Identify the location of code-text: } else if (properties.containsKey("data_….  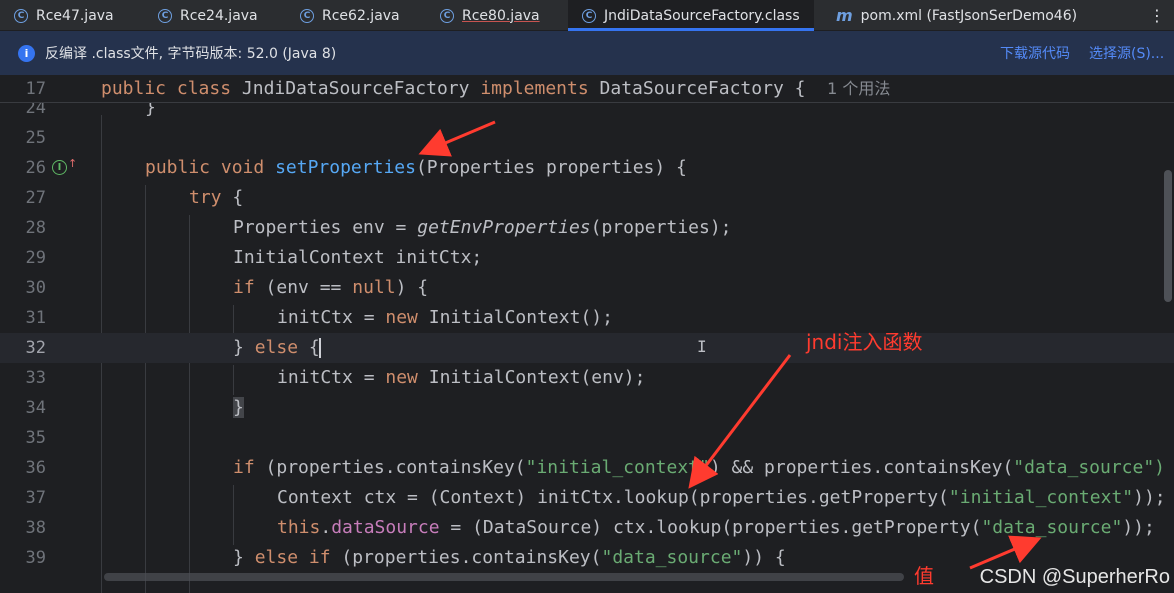
(509, 557).